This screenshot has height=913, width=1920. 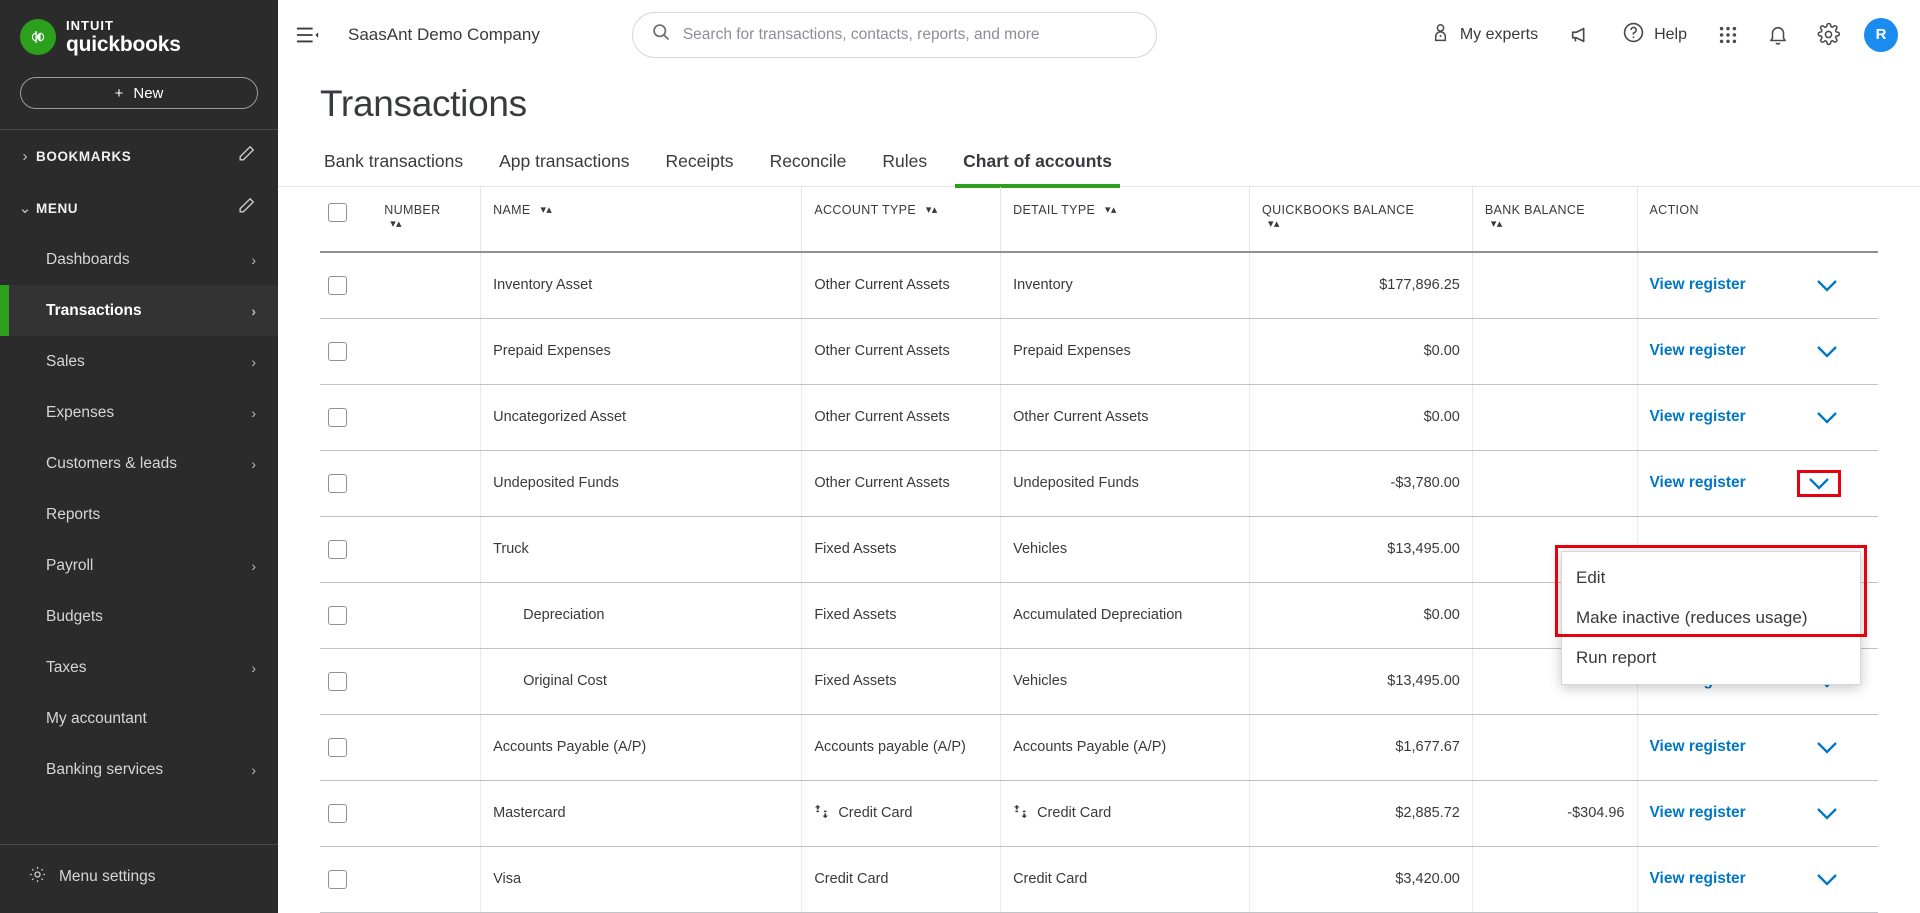 What do you see at coordinates (901, 483) in the screenshot?
I see `cell-account-type: Other Current Assets` at bounding box center [901, 483].